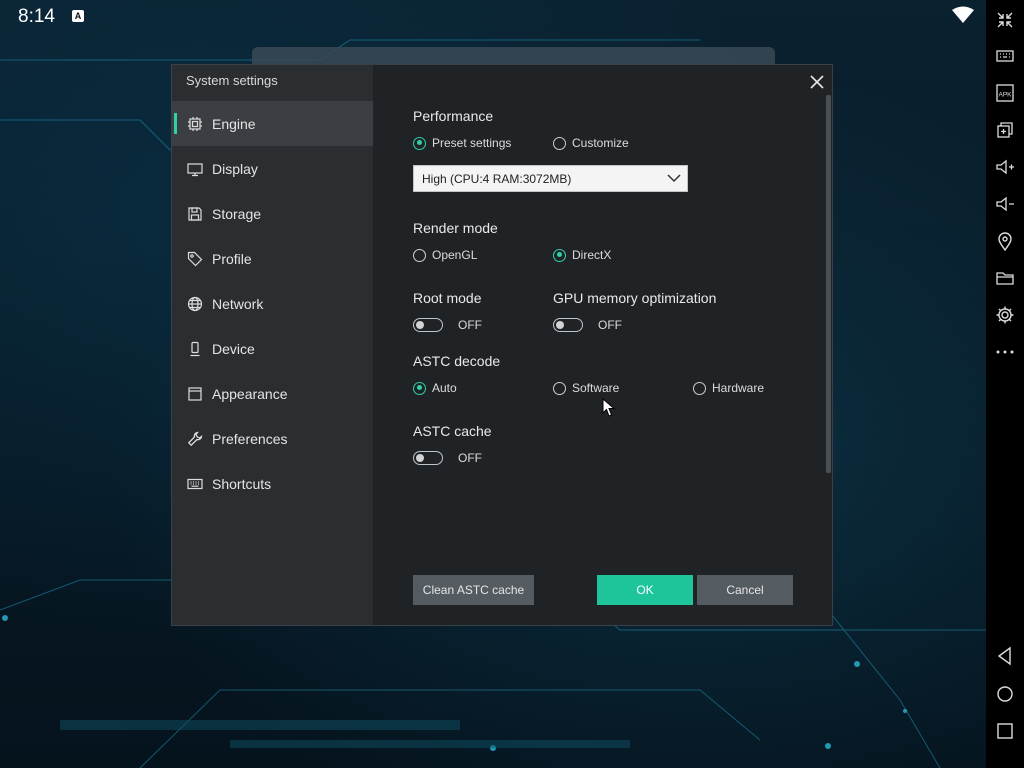 This screenshot has height=768, width=1024. I want to click on astc-hardware-radio: Hardware, so click(728, 388).